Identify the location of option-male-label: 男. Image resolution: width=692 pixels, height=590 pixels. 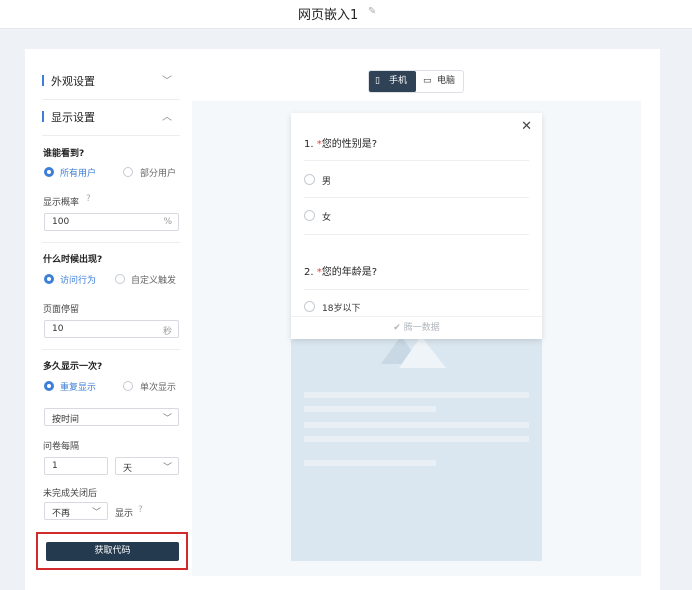
(327, 182).